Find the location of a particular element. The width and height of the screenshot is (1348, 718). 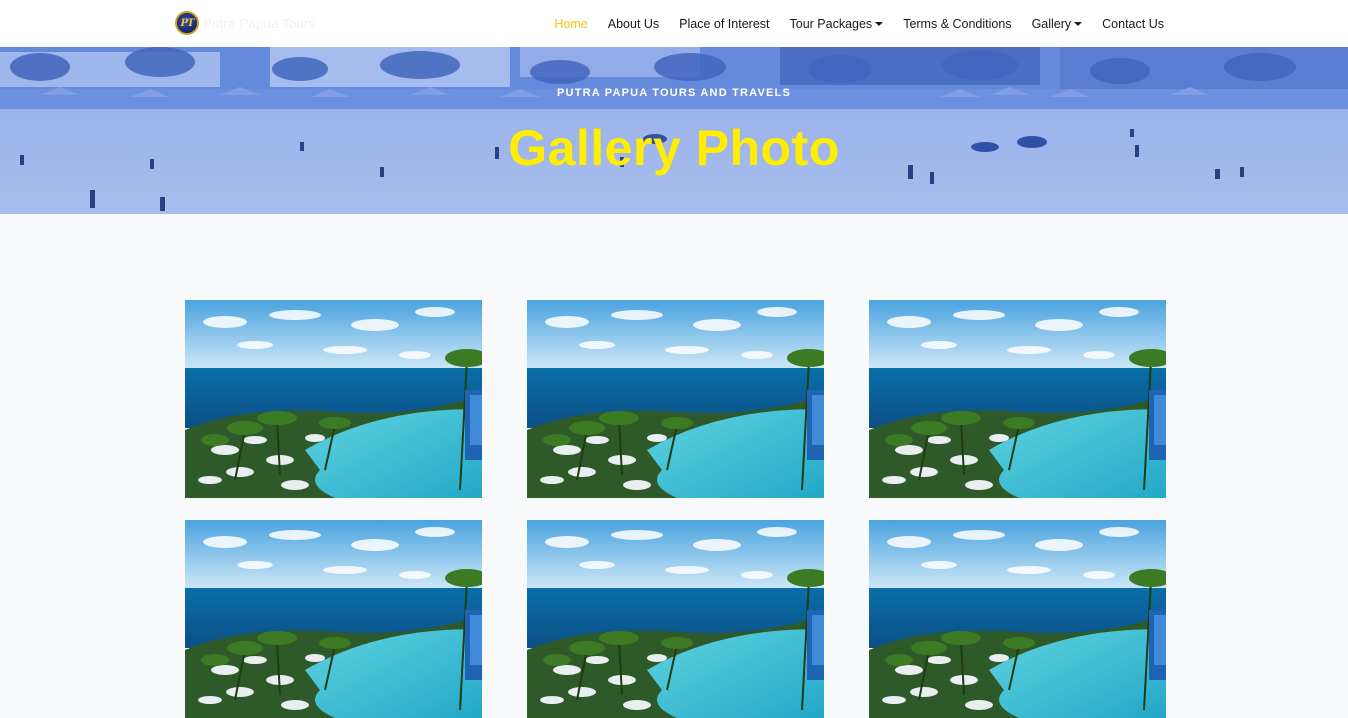

nav-label: Home is located at coordinates (571, 23).